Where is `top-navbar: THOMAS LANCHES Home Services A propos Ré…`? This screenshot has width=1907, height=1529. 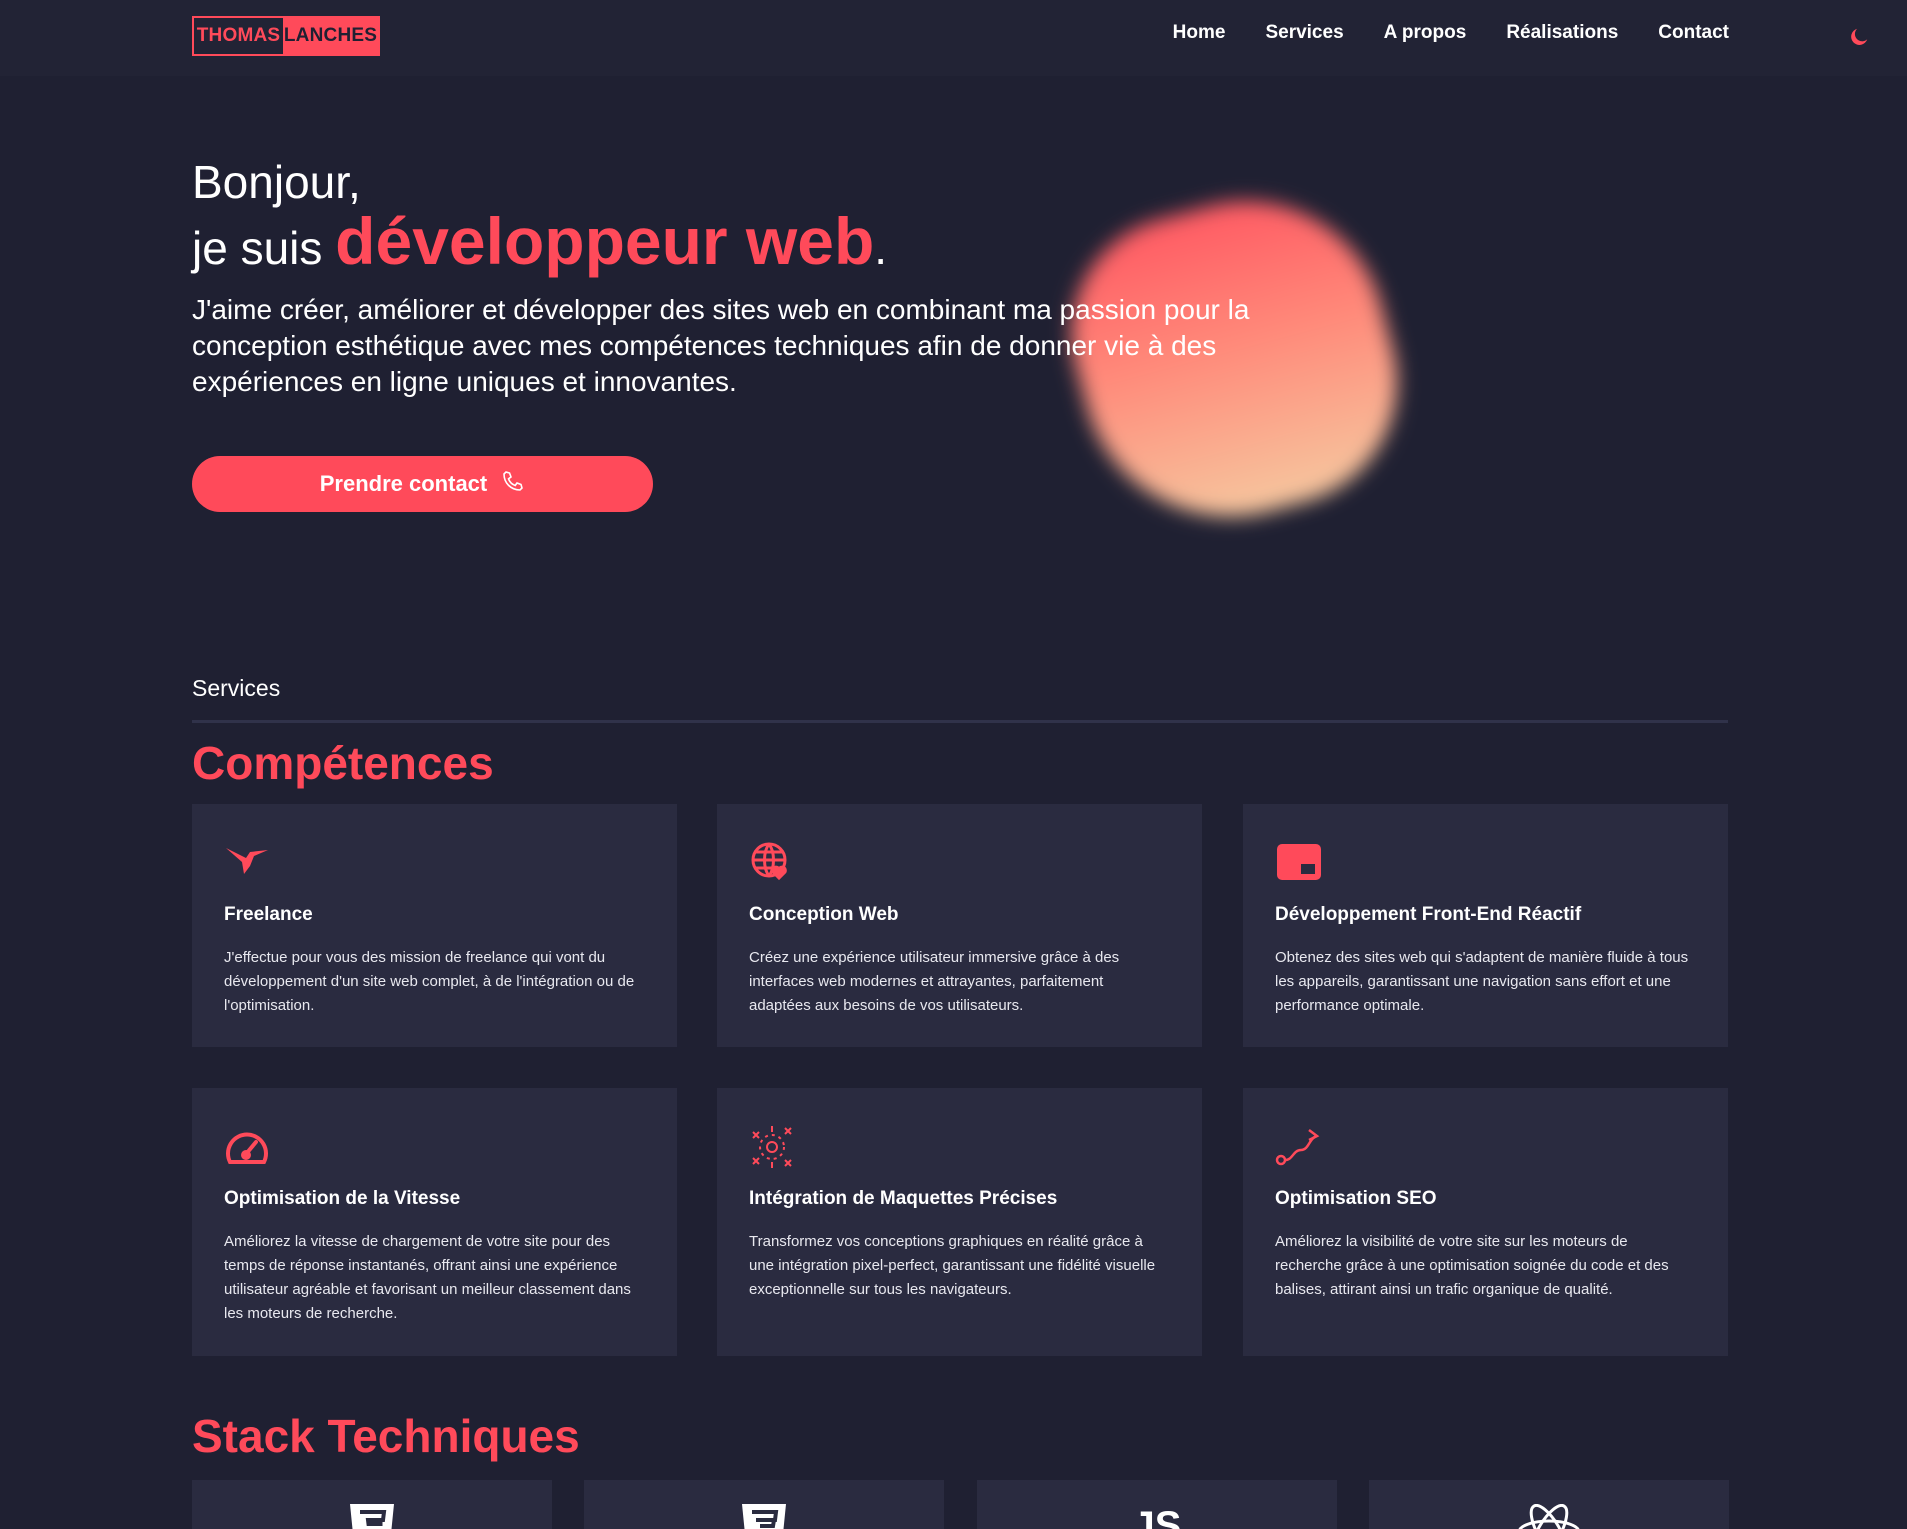 top-navbar: THOMAS LANCHES Home Services A propos Ré… is located at coordinates (953, 38).